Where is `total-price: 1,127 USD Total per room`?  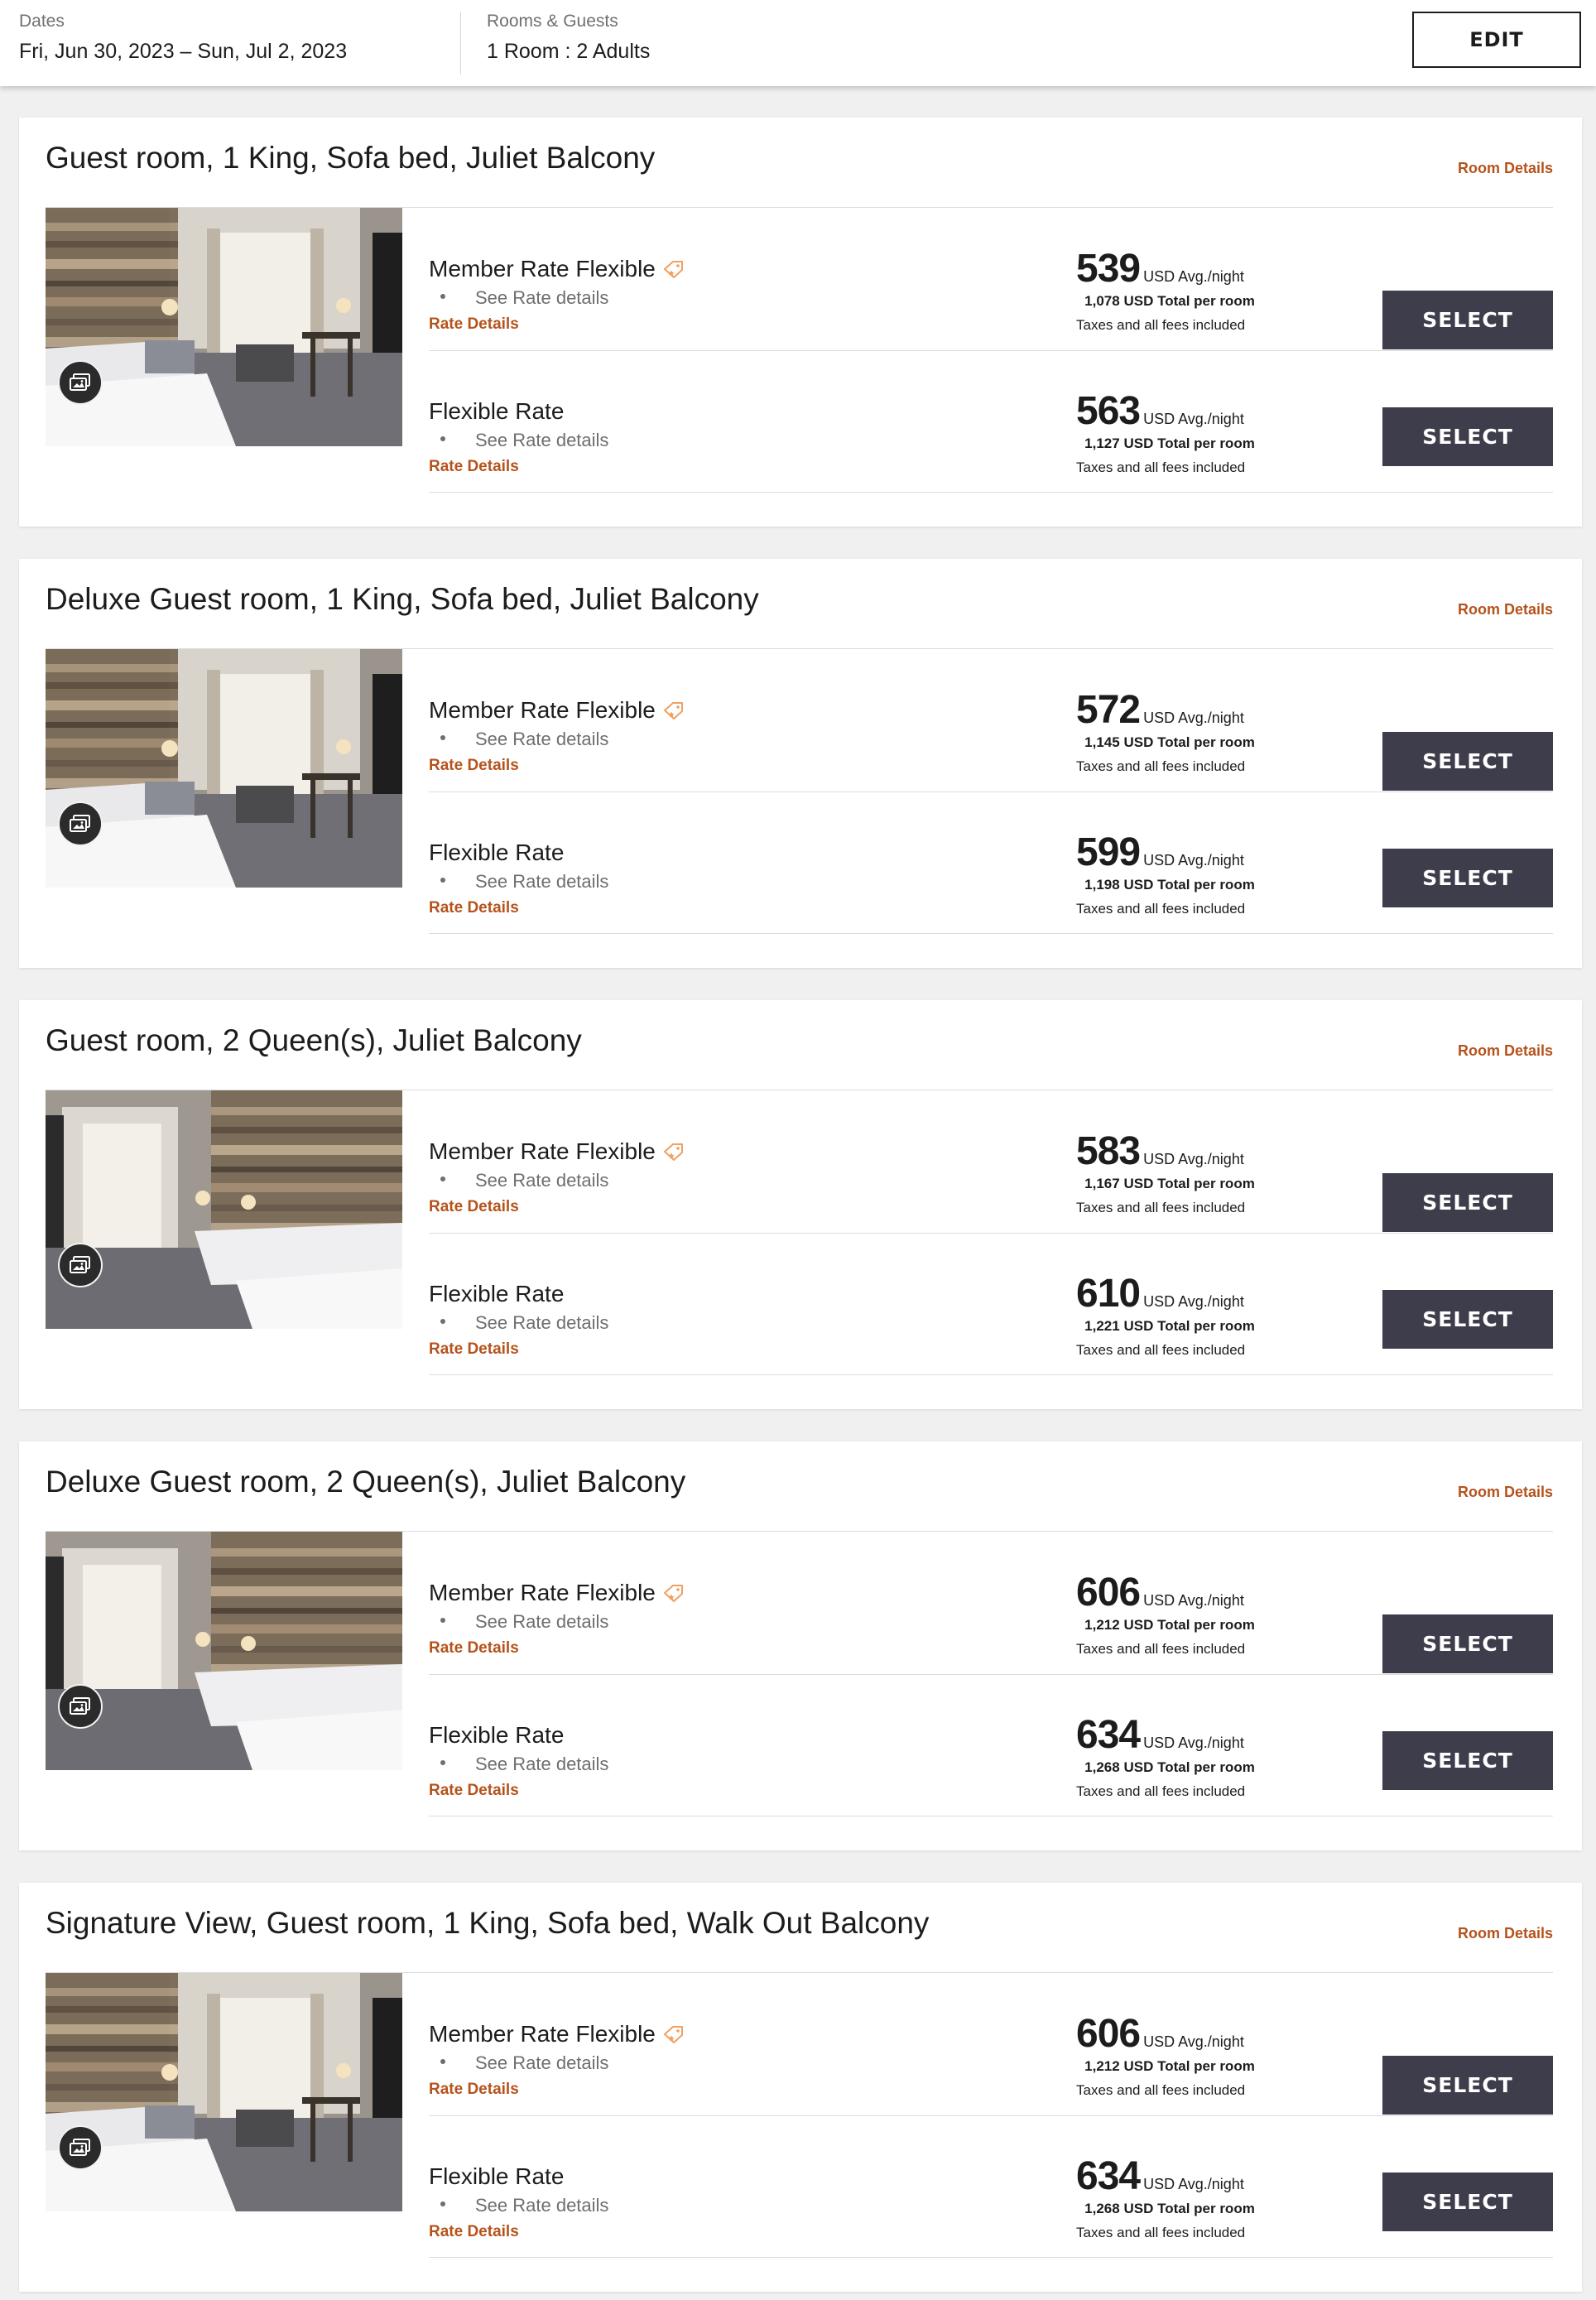 total-price: 1,127 USD Total per room is located at coordinates (1169, 444).